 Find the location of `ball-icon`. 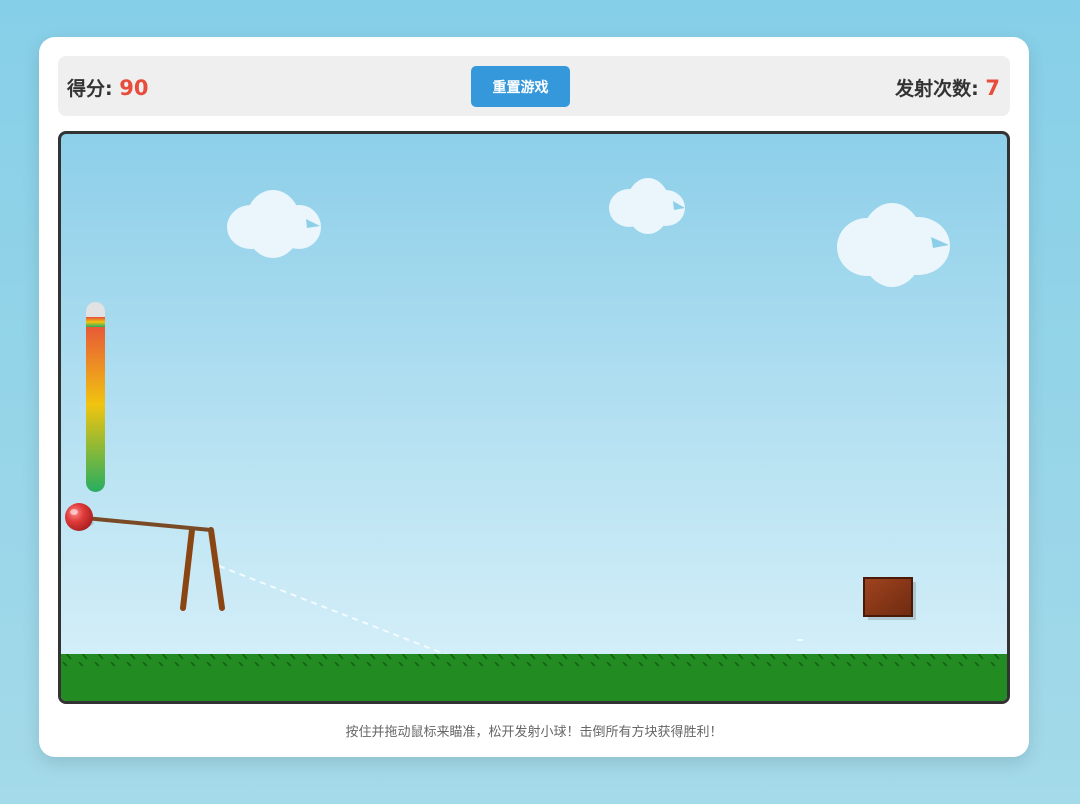

ball-icon is located at coordinates (79, 517).